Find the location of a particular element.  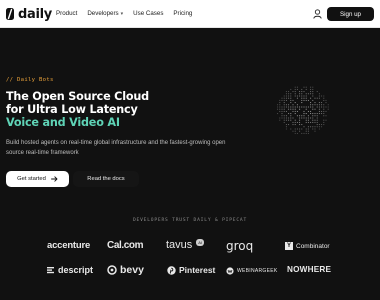

get-started-button: Get started is located at coordinates (37, 179).